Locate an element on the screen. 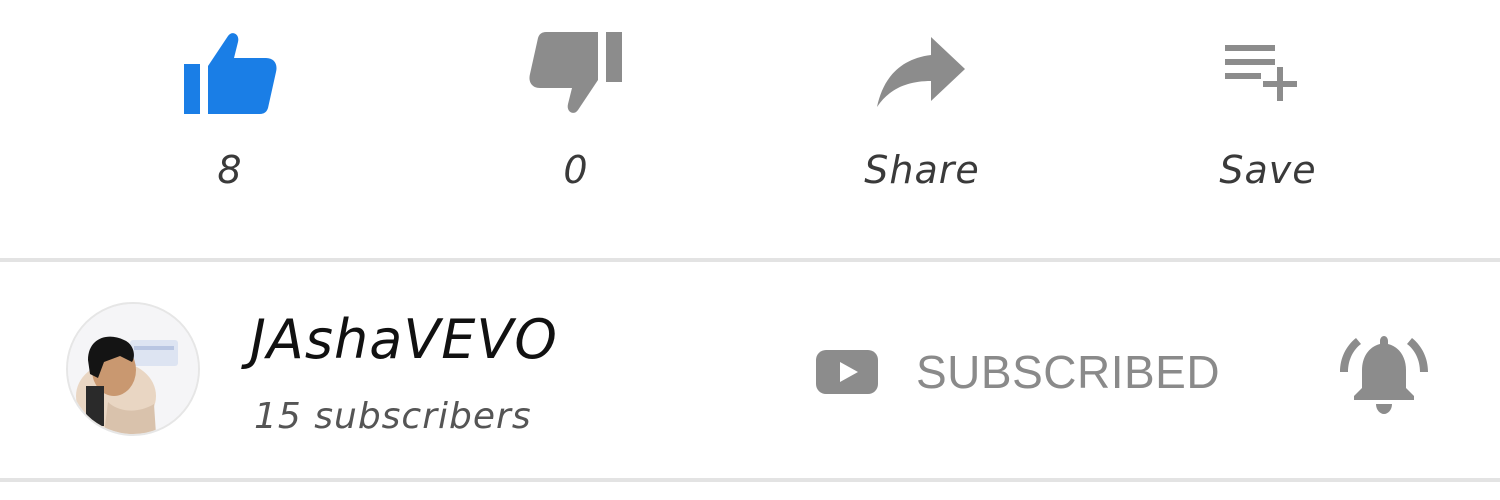 The image size is (1500, 500). save-label: Save is located at coordinates (1268, 170).